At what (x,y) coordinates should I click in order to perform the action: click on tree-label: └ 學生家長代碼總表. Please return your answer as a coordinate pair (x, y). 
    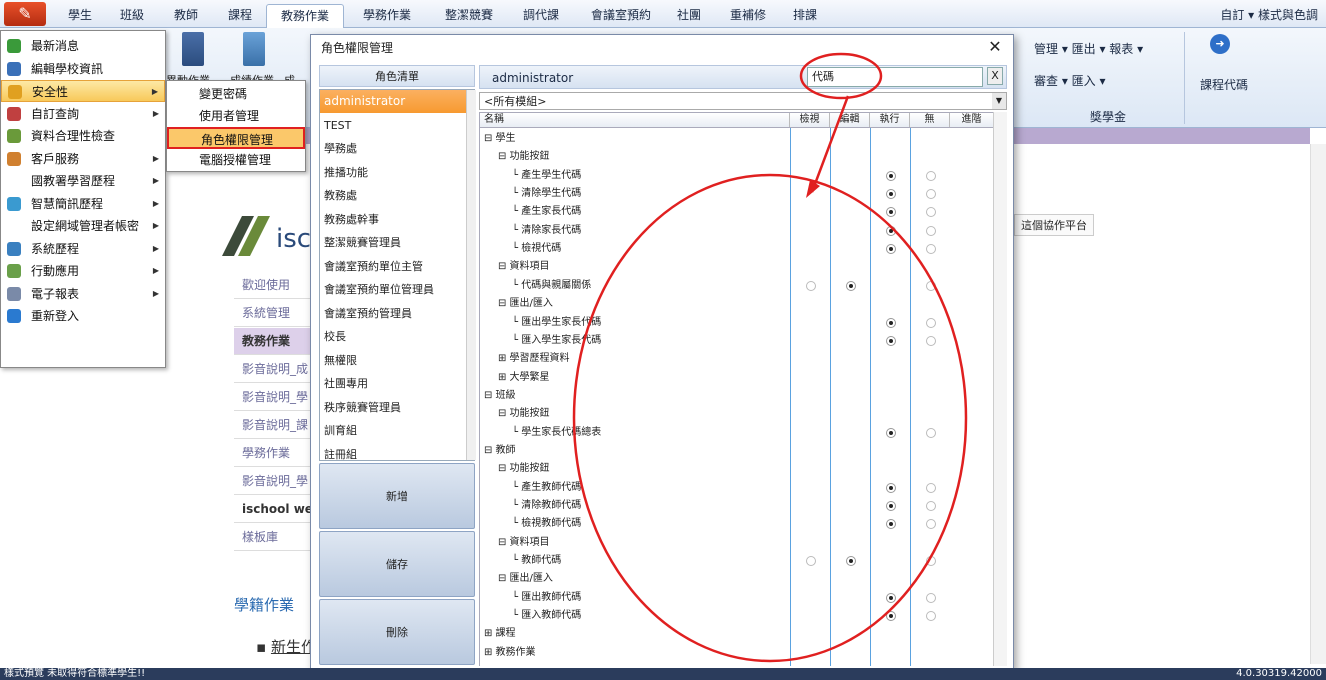
    Looking at the image, I should click on (556, 433).